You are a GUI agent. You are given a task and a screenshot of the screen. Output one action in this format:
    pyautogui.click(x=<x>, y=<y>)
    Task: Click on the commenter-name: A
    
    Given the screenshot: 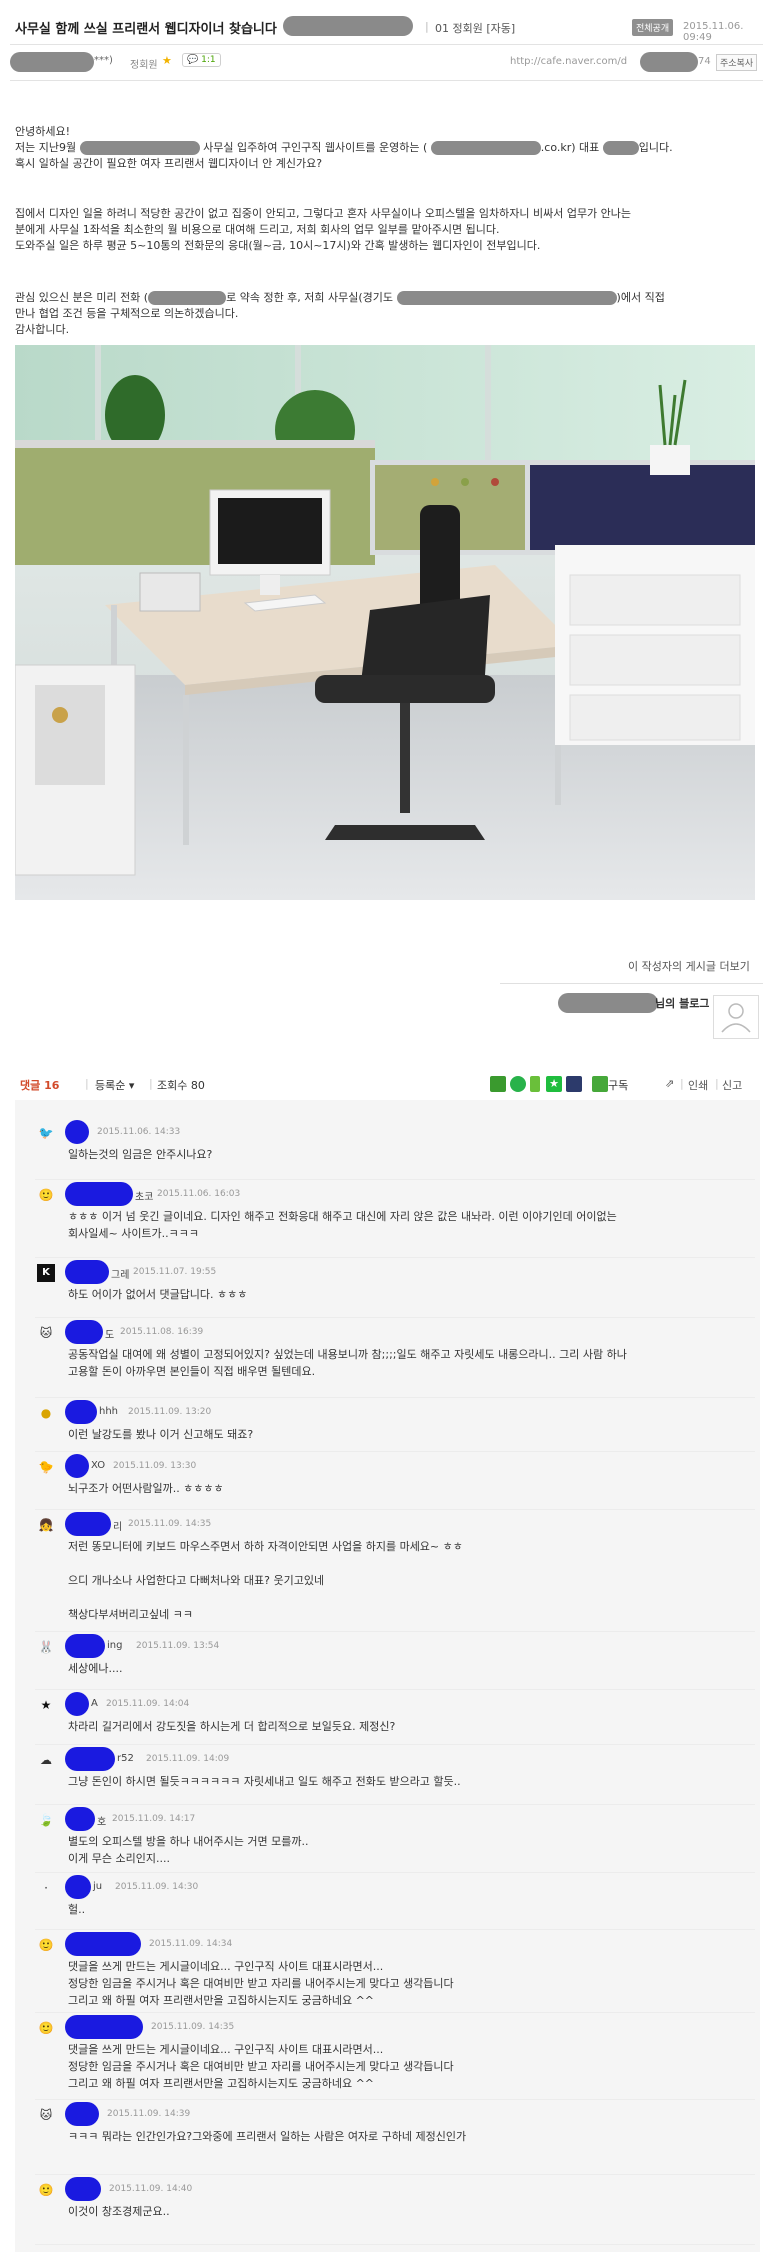 What is the action you would take?
    pyautogui.click(x=94, y=1703)
    